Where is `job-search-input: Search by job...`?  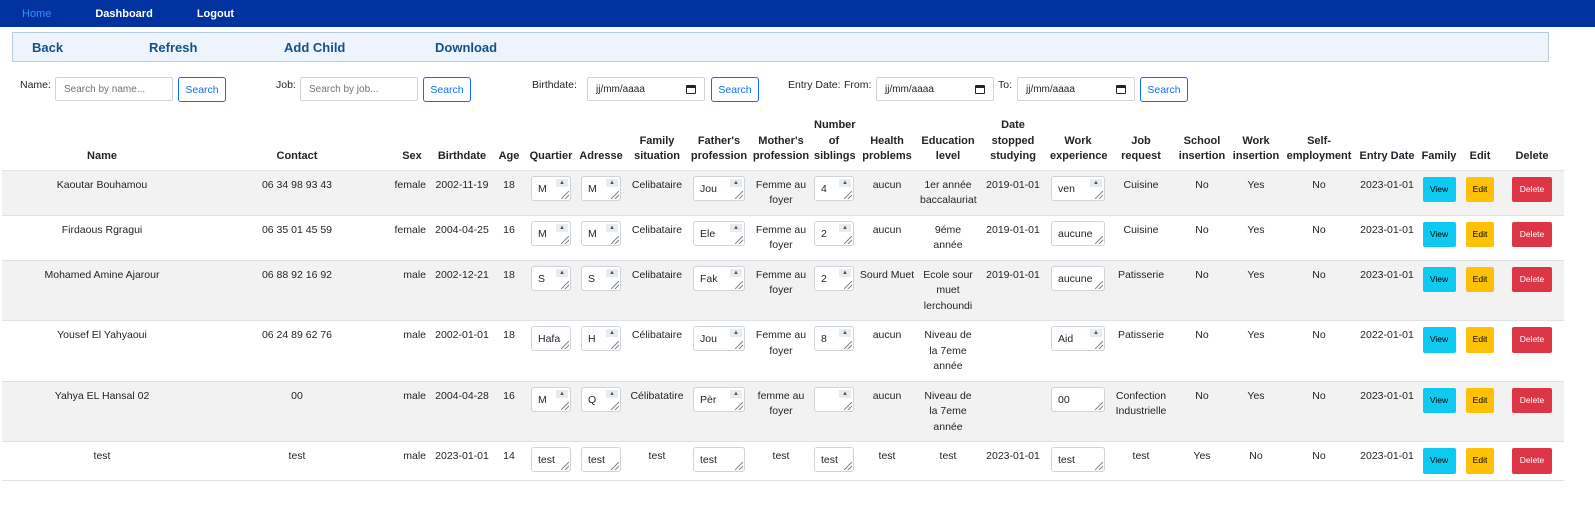 job-search-input: Search by job... is located at coordinates (359, 89).